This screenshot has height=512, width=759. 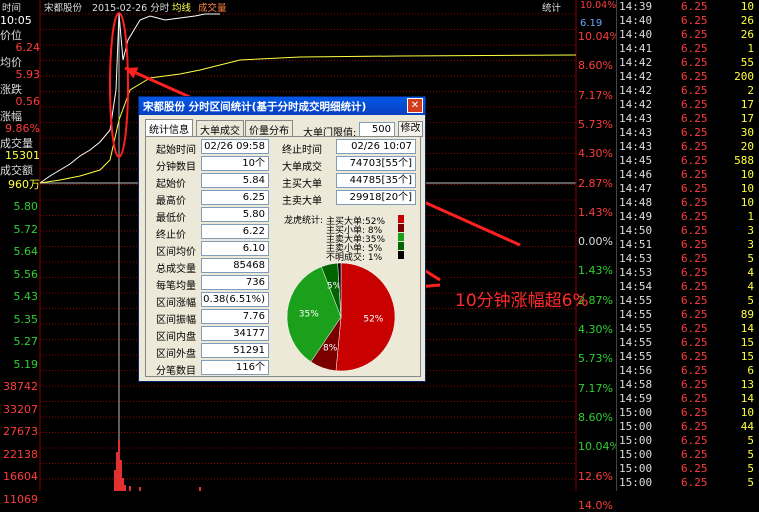 What do you see at coordinates (744, 160) in the screenshot?
I see `trade-volume: 588` at bounding box center [744, 160].